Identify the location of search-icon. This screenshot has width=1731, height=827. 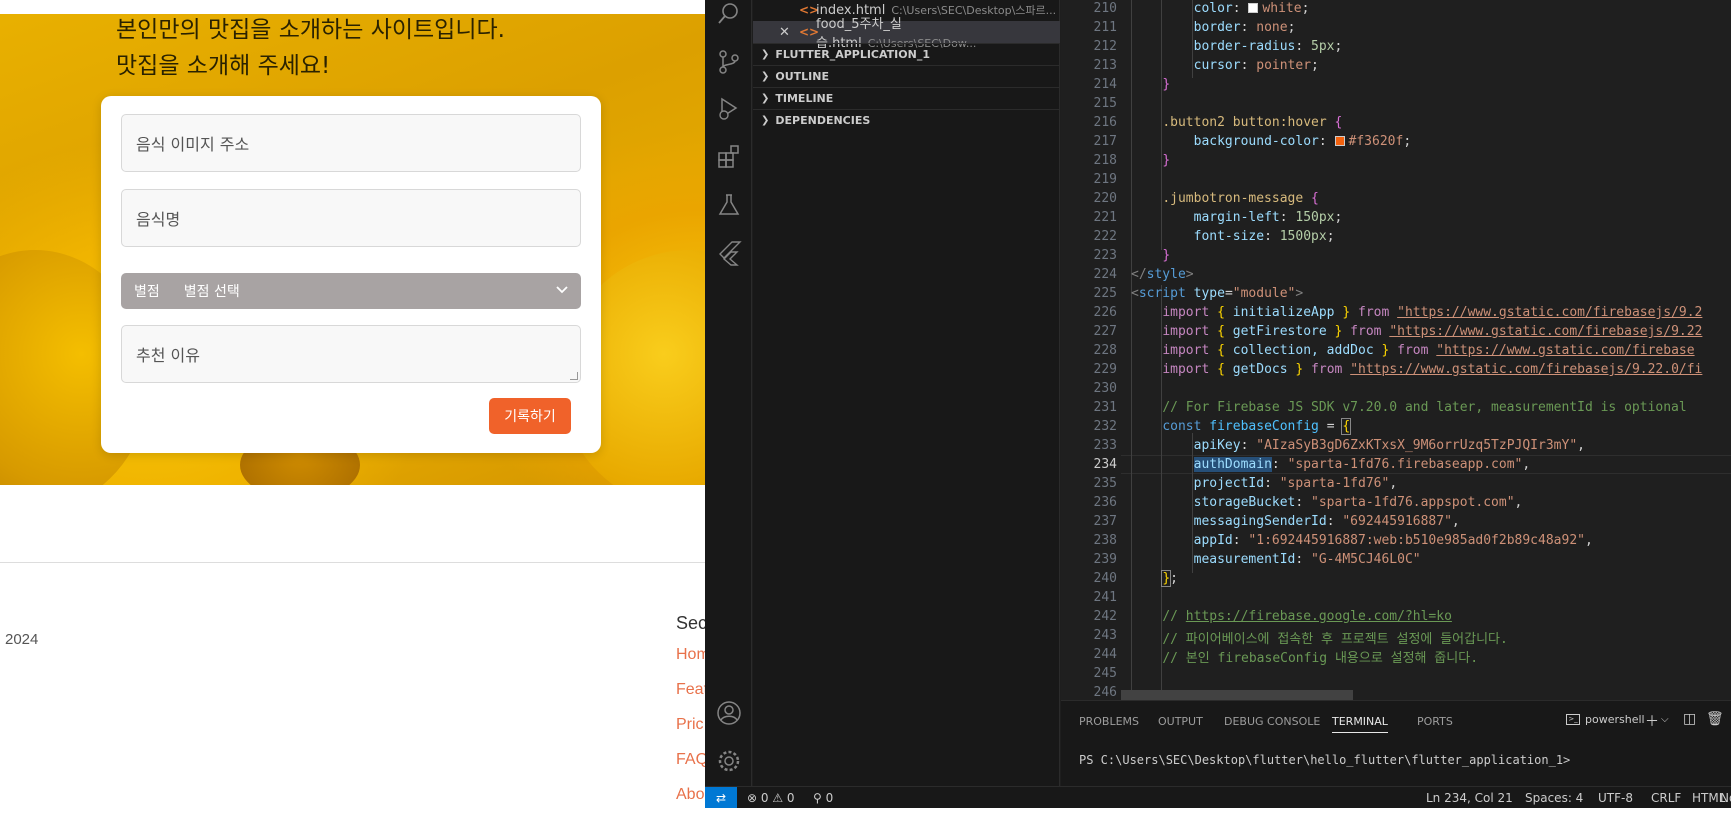
(729, 14).